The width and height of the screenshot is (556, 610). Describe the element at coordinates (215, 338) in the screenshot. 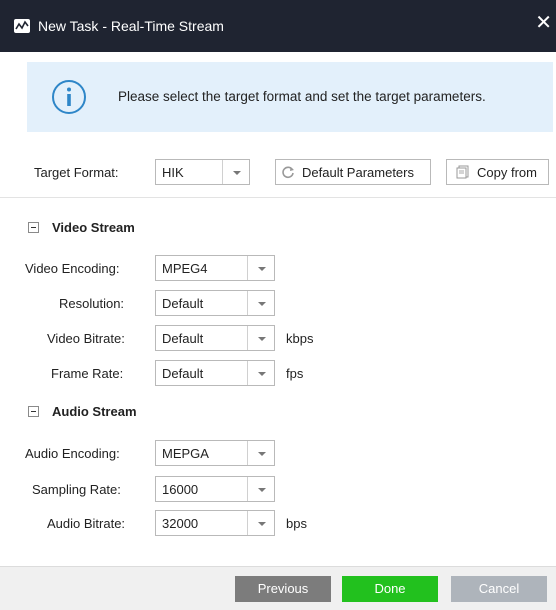

I see `video-bitrate-select: Default` at that location.